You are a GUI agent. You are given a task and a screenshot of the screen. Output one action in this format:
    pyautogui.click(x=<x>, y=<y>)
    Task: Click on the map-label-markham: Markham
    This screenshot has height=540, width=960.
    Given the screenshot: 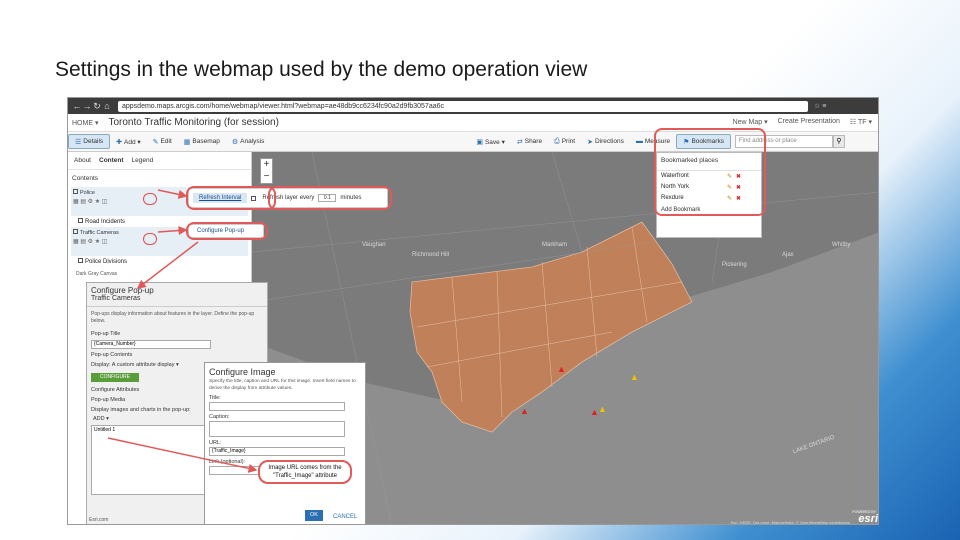 What is the action you would take?
    pyautogui.click(x=555, y=245)
    